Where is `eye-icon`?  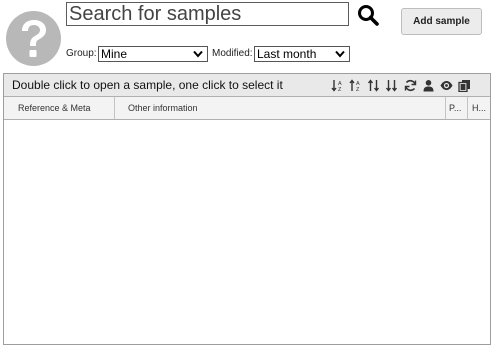
eye-icon is located at coordinates (446, 85).